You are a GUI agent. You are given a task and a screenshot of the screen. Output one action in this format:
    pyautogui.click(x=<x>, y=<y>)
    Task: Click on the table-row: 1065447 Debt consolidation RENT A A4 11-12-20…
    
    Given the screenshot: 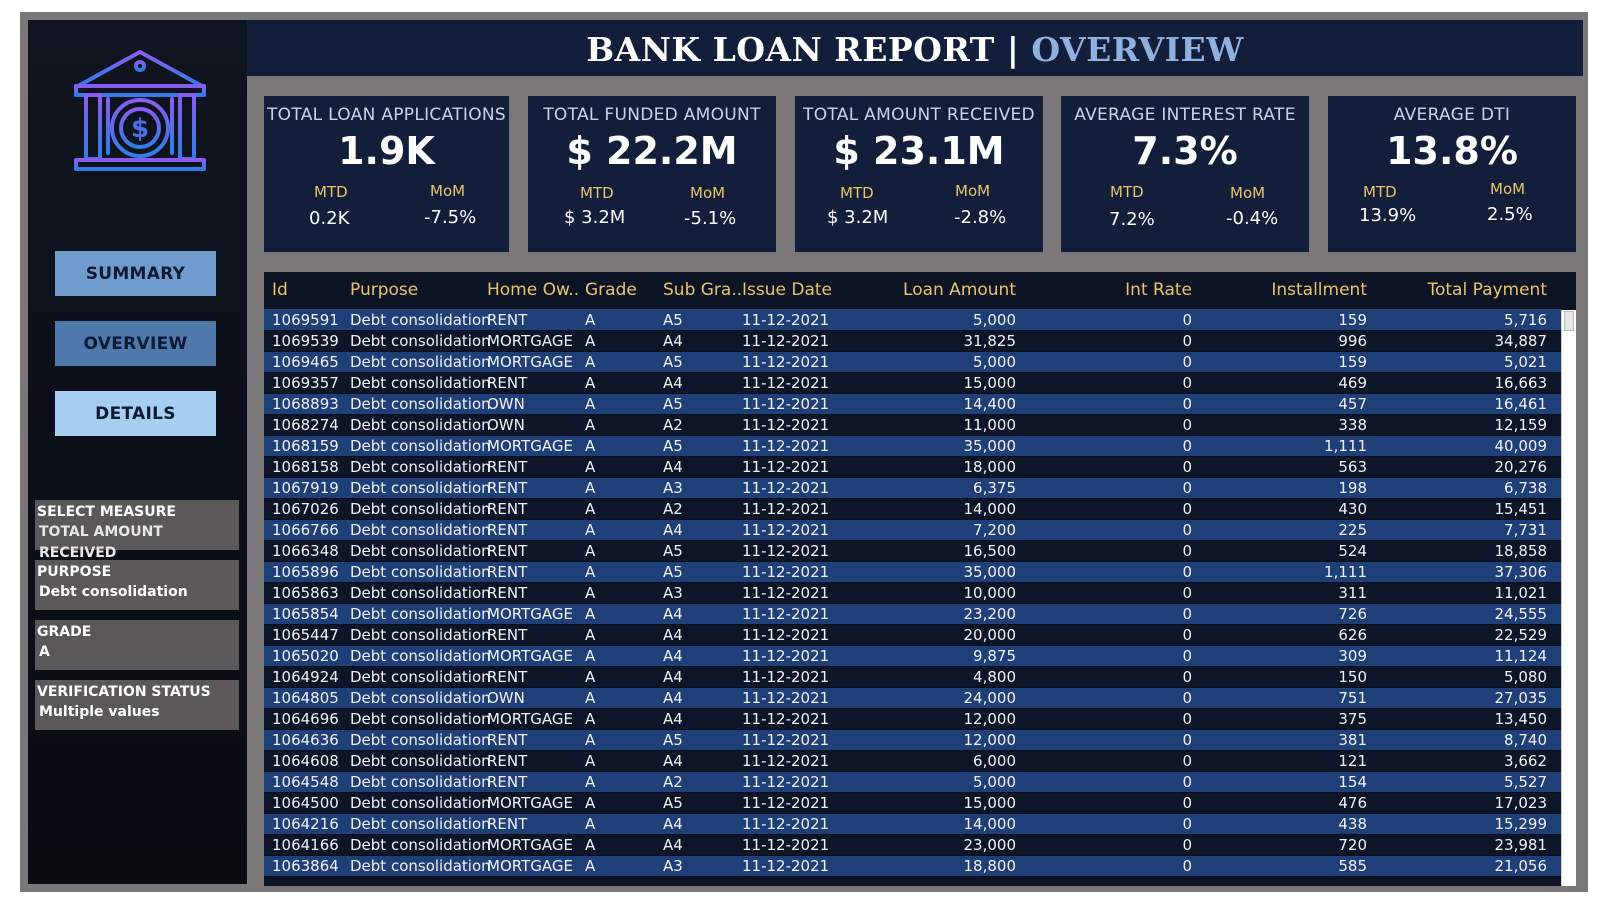 What is the action you would take?
    pyautogui.click(x=912, y=635)
    